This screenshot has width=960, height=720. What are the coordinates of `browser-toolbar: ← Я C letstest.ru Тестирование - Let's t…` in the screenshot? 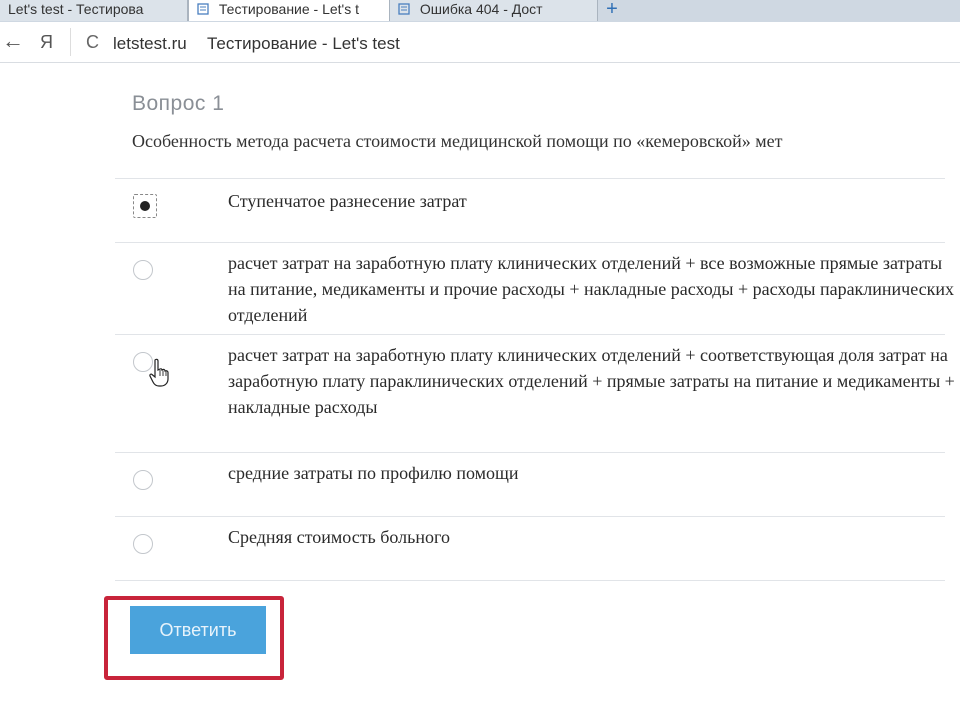 It's located at (480, 42).